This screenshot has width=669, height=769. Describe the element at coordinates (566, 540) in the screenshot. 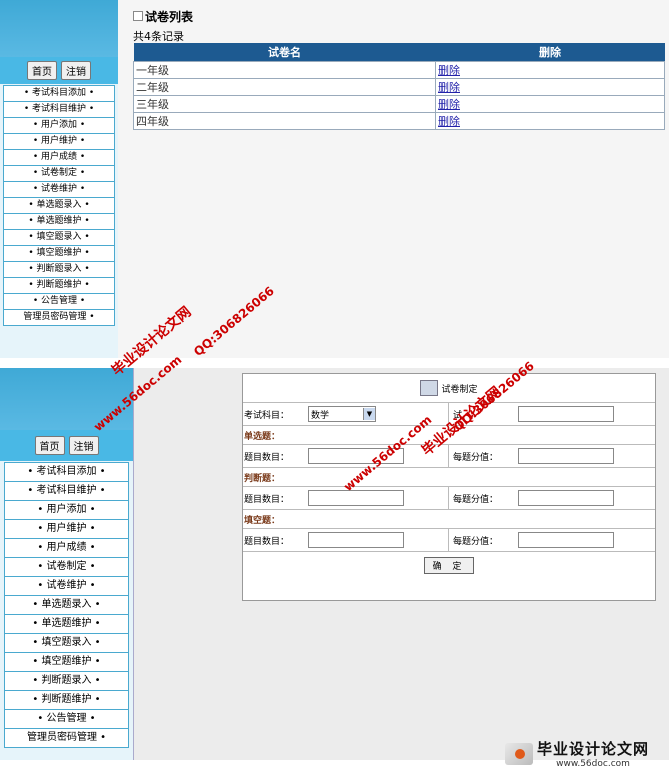

I see `fill-blank-score-input` at that location.